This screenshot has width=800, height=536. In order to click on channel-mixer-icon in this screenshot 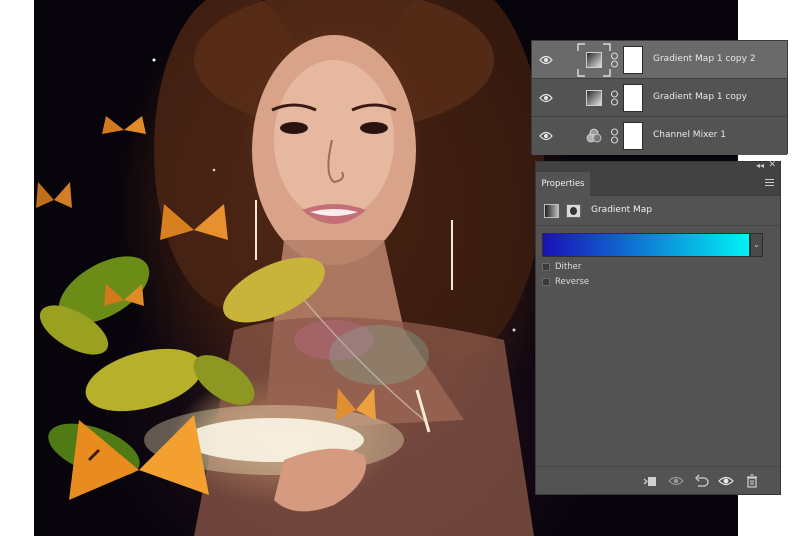, I will do `click(594, 135)`.